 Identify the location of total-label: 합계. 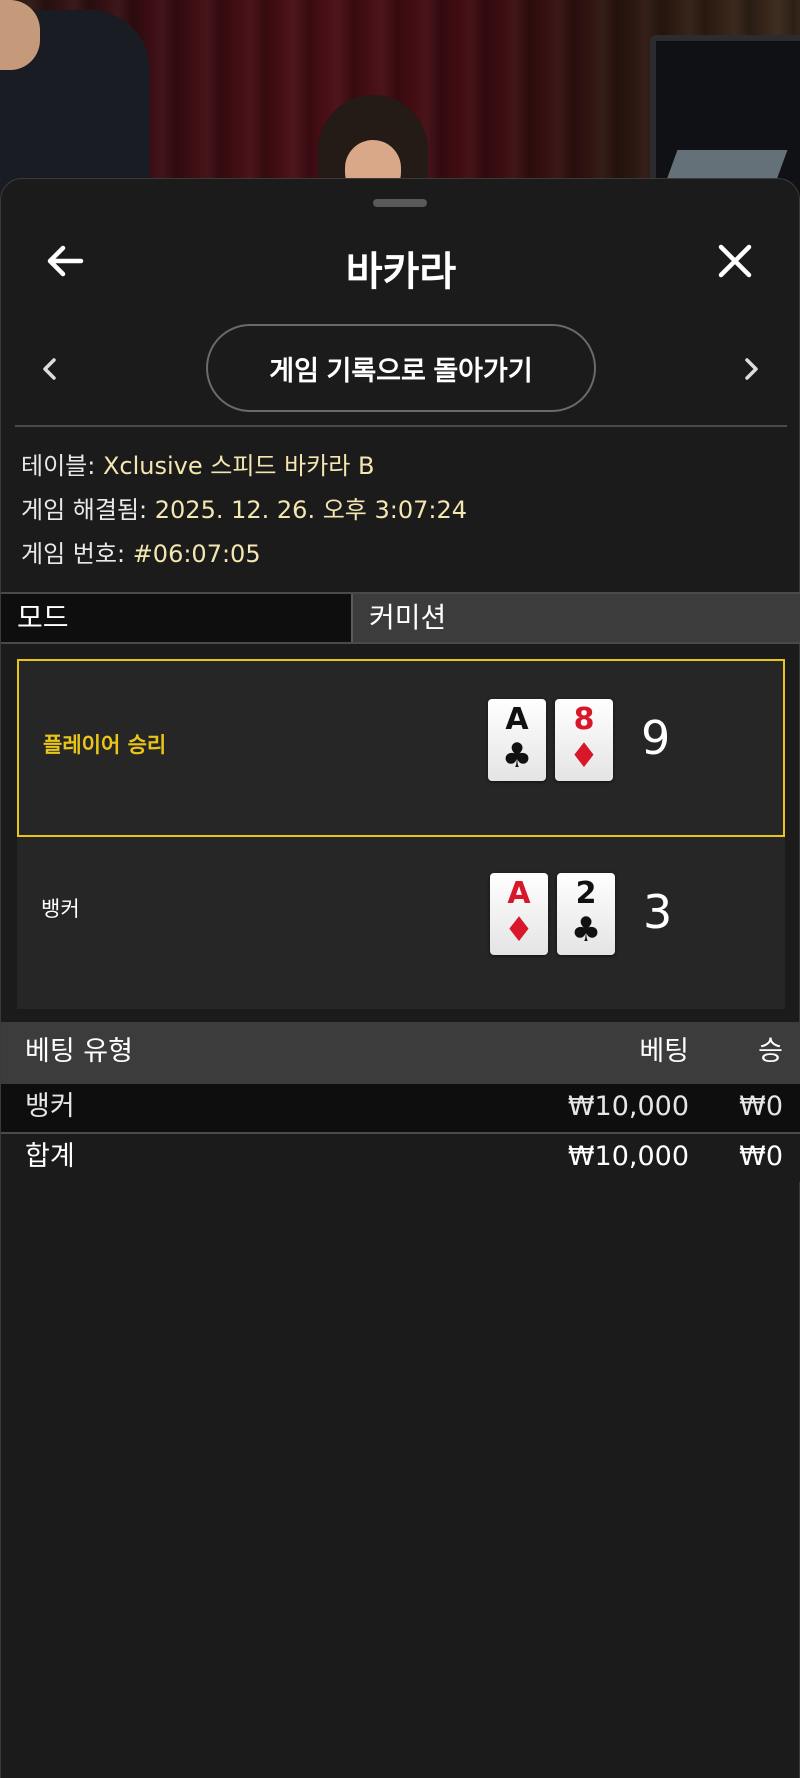
(50, 1156).